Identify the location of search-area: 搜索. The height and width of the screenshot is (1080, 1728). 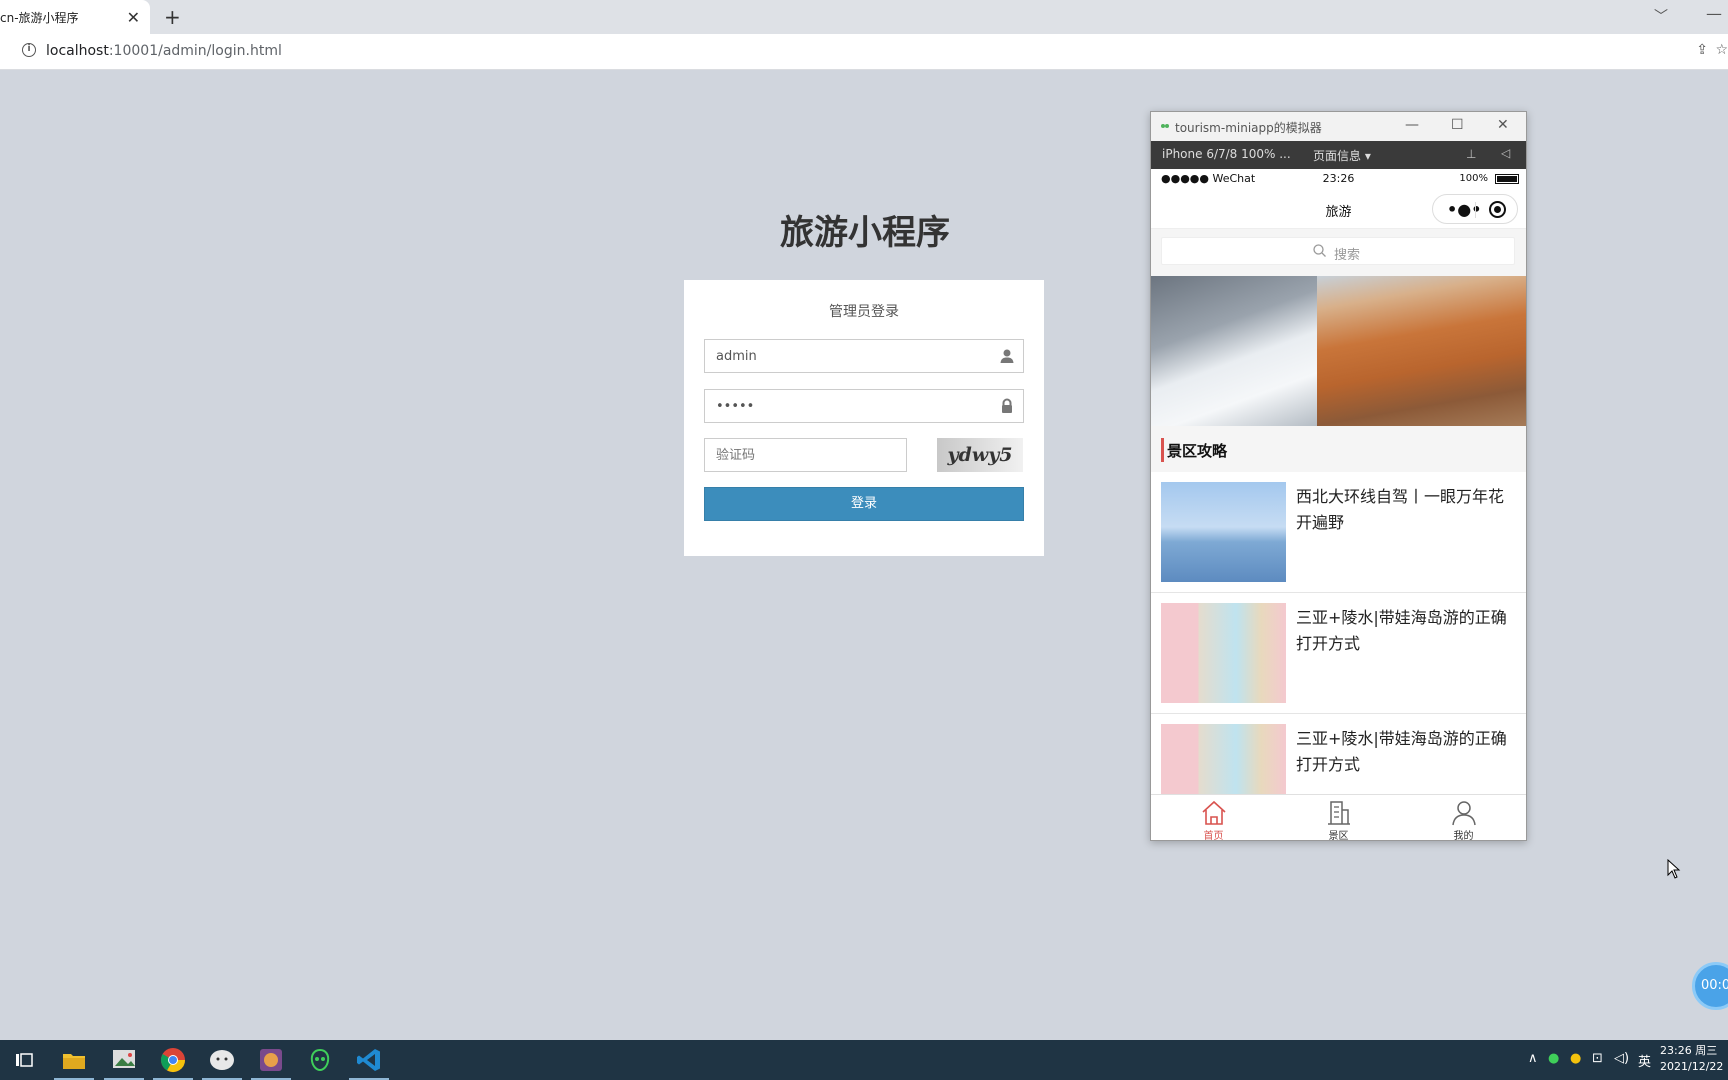
(1338, 252).